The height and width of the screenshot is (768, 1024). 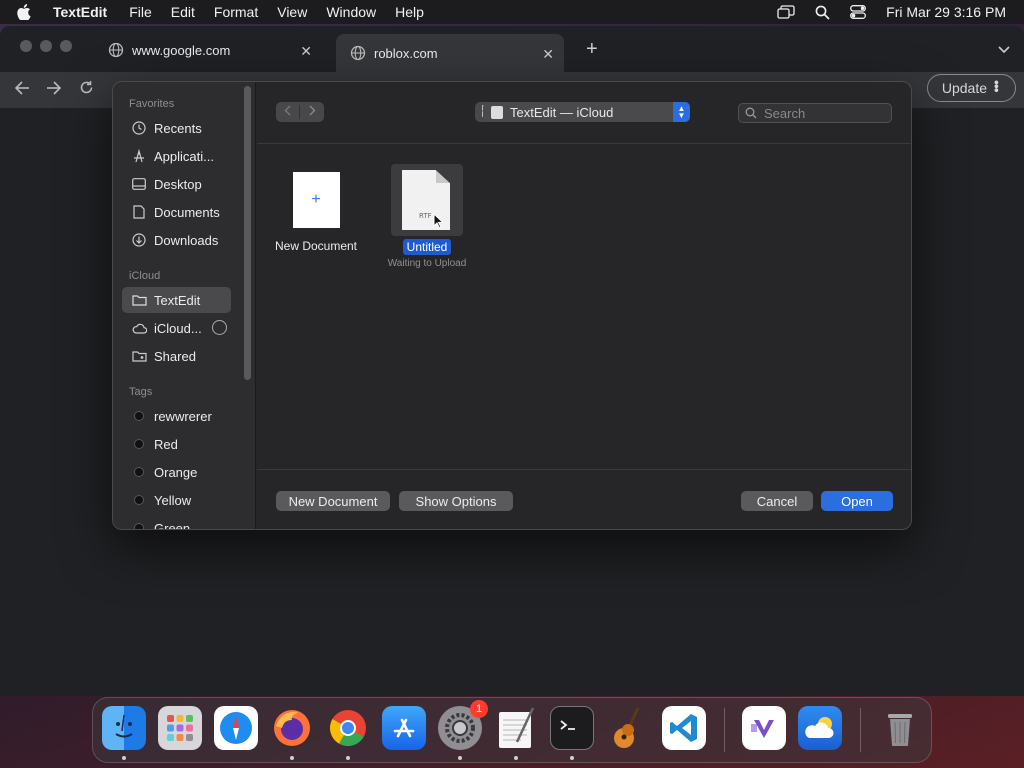 I want to click on globe-icon, so click(x=116, y=50).